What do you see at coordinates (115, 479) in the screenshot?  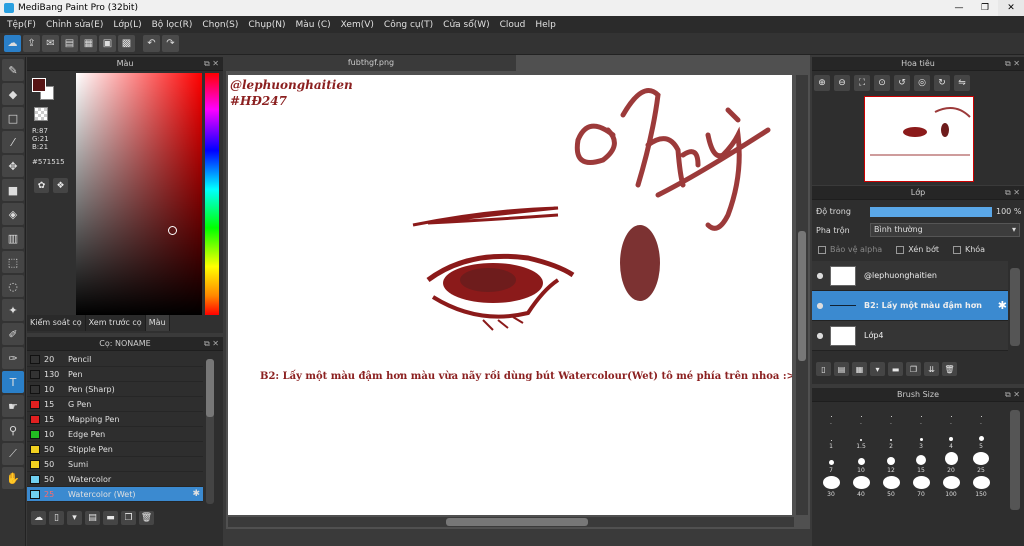 I see `brush-item: 50 Watercolor` at bounding box center [115, 479].